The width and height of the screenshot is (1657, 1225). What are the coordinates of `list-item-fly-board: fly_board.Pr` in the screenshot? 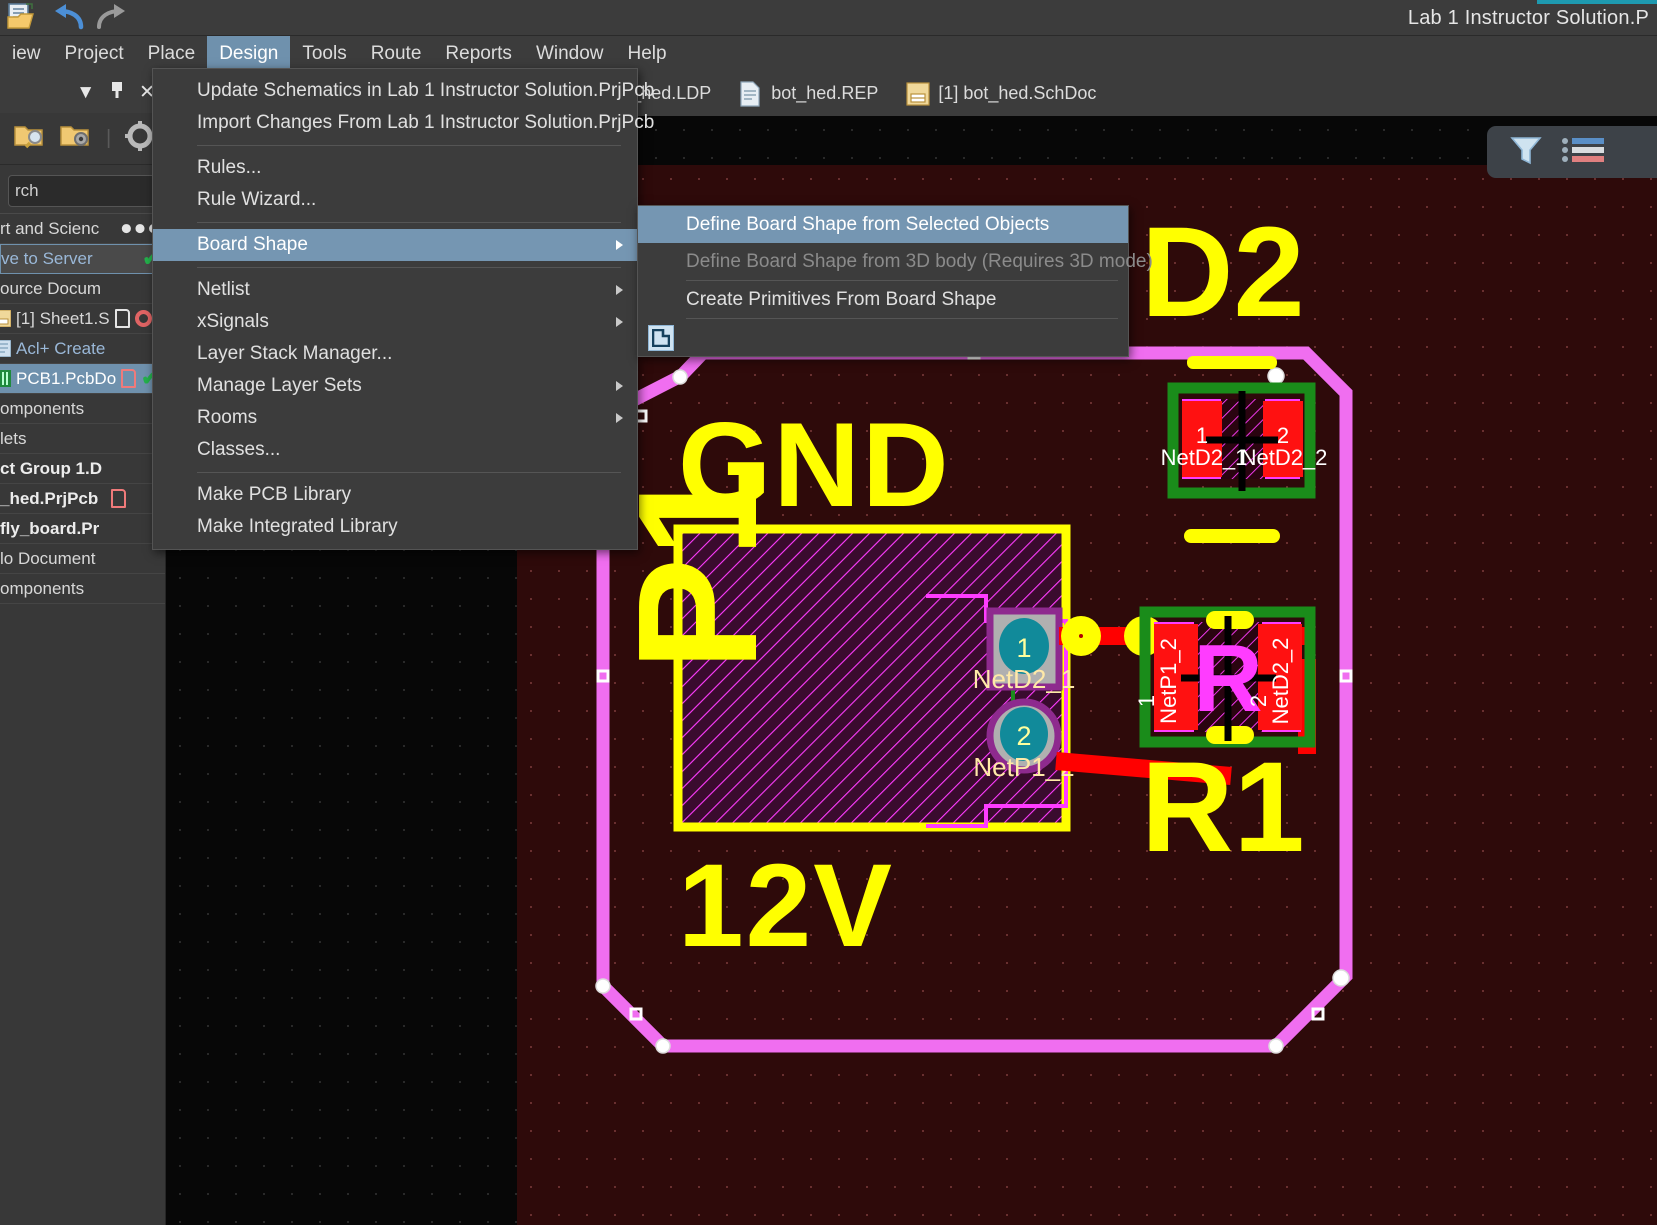 It's located at (82, 529).